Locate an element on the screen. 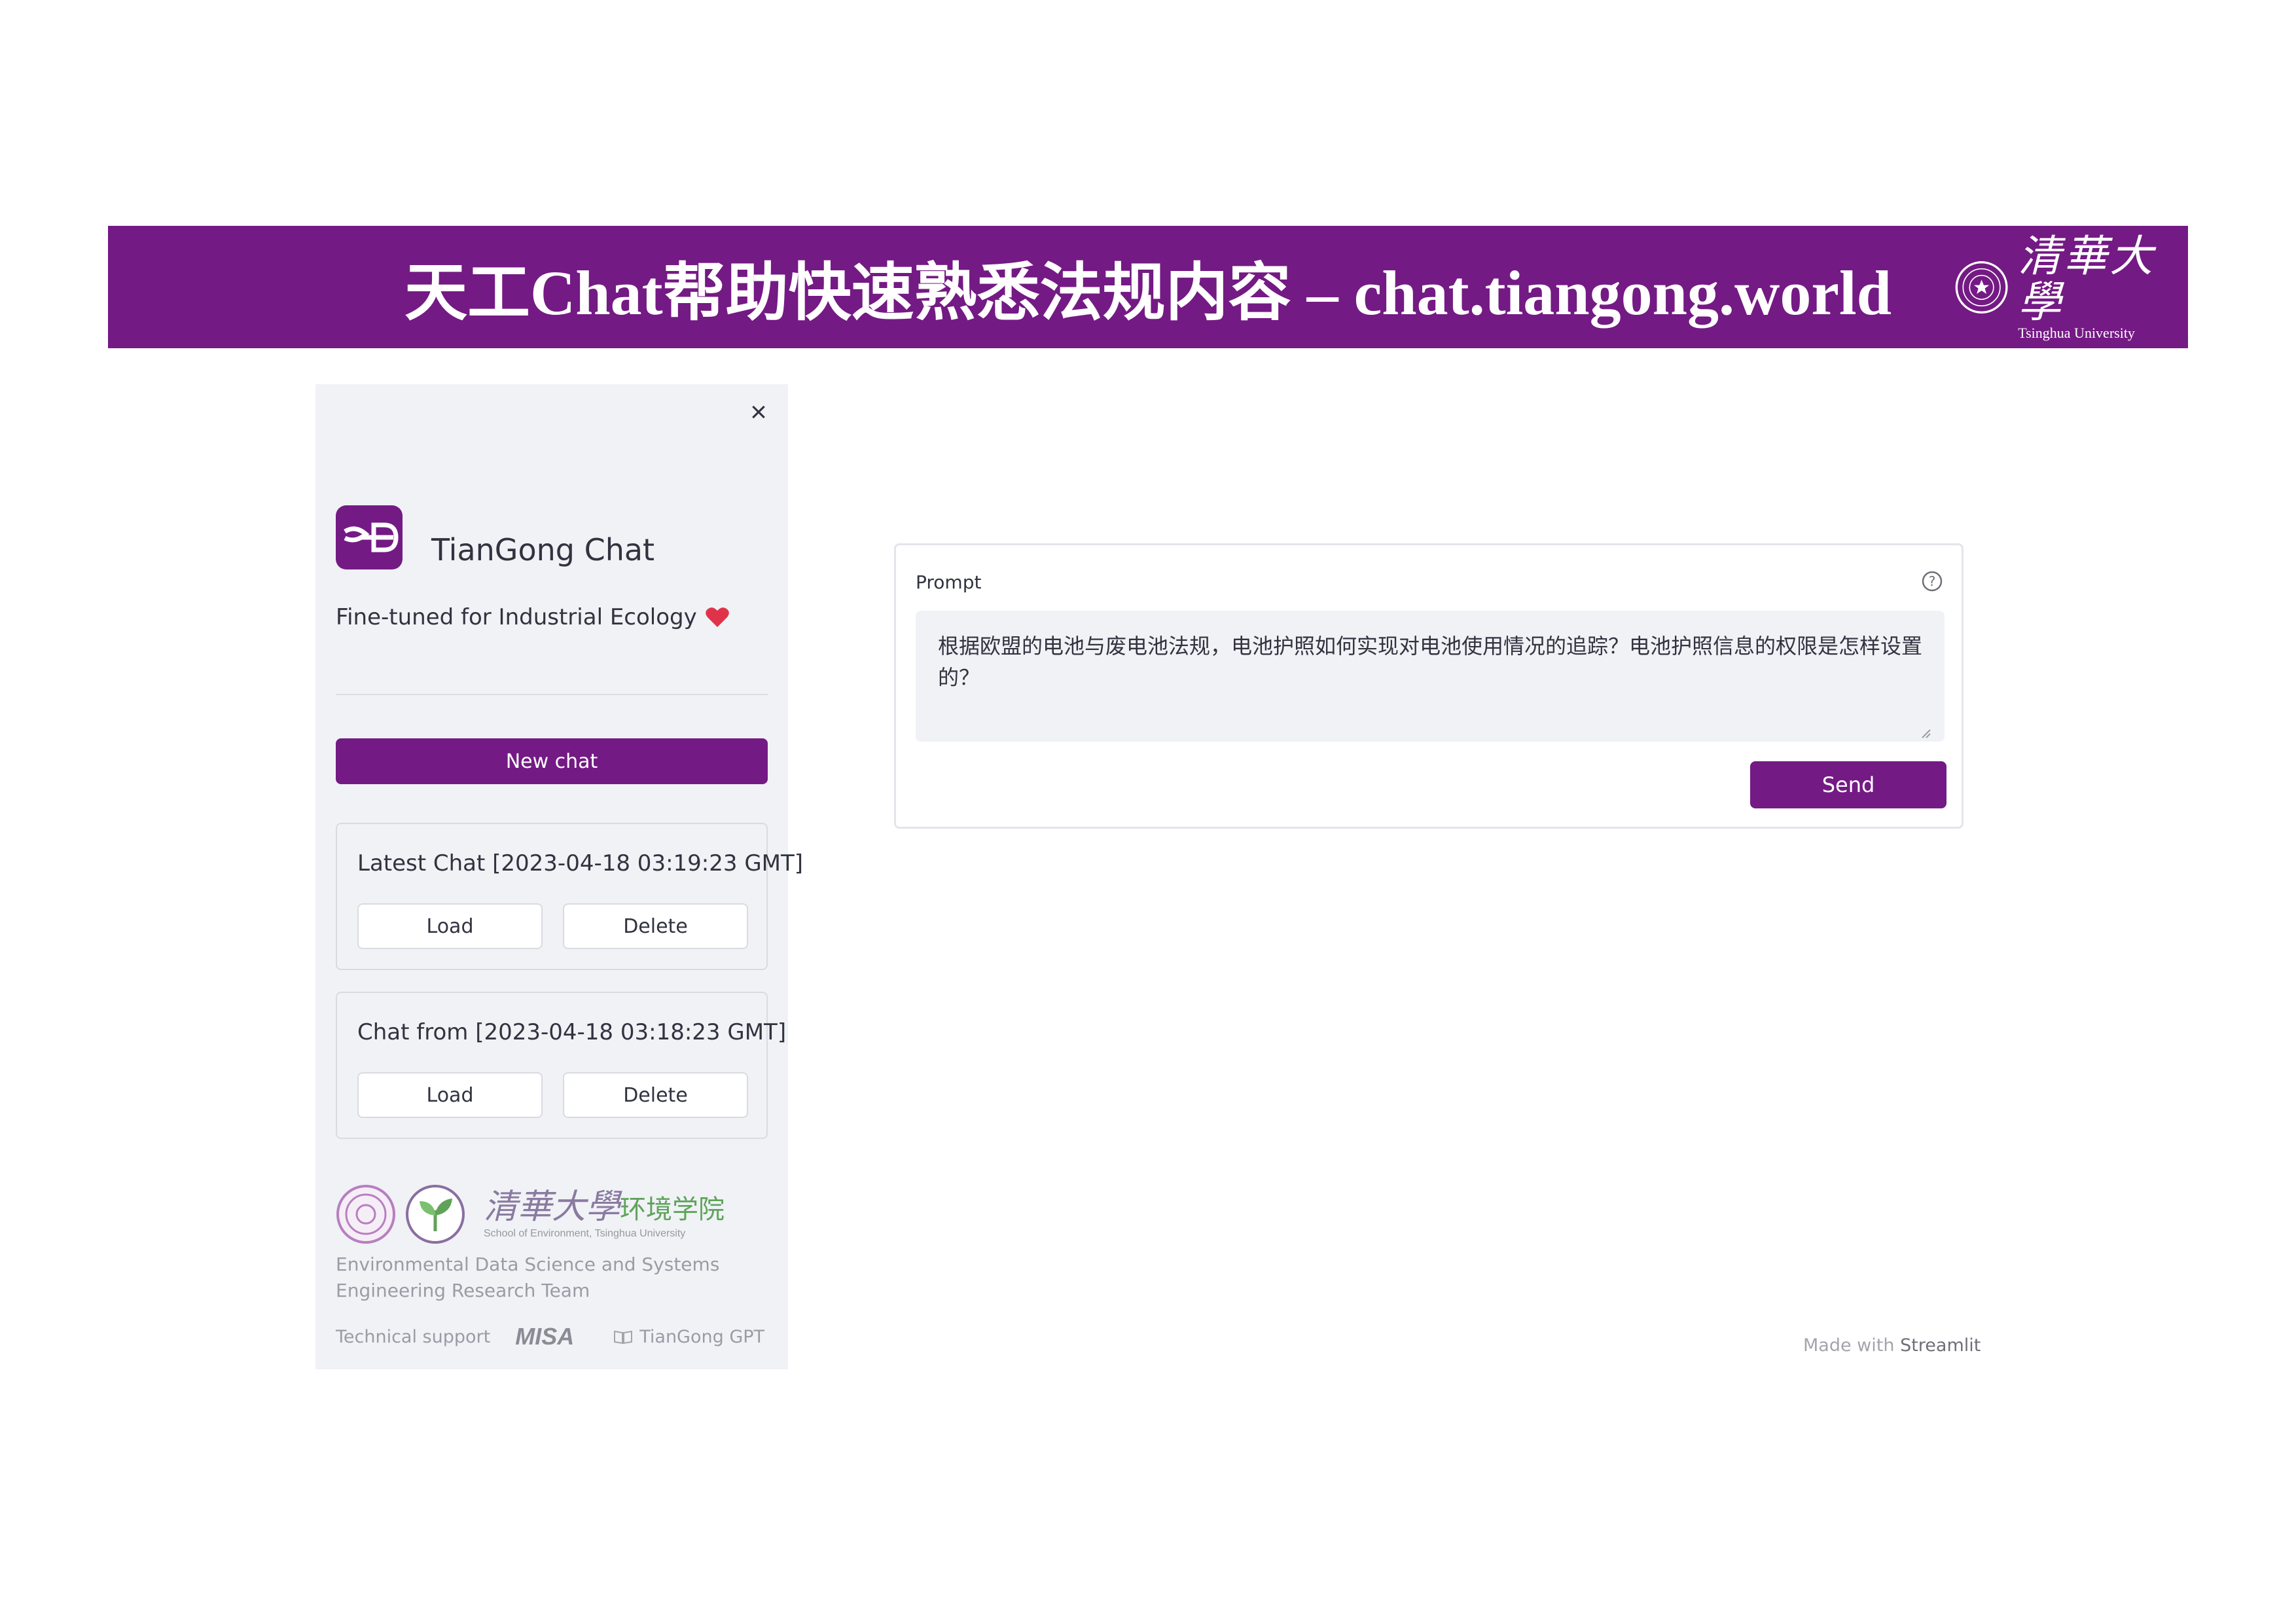  heart-icon is located at coordinates (717, 617).